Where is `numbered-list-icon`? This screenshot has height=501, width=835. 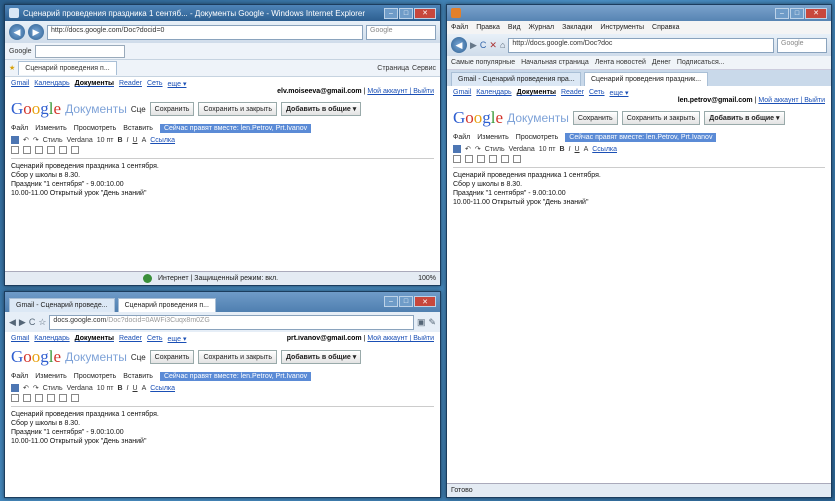
numbered-list-icon is located at coordinates (15, 150).